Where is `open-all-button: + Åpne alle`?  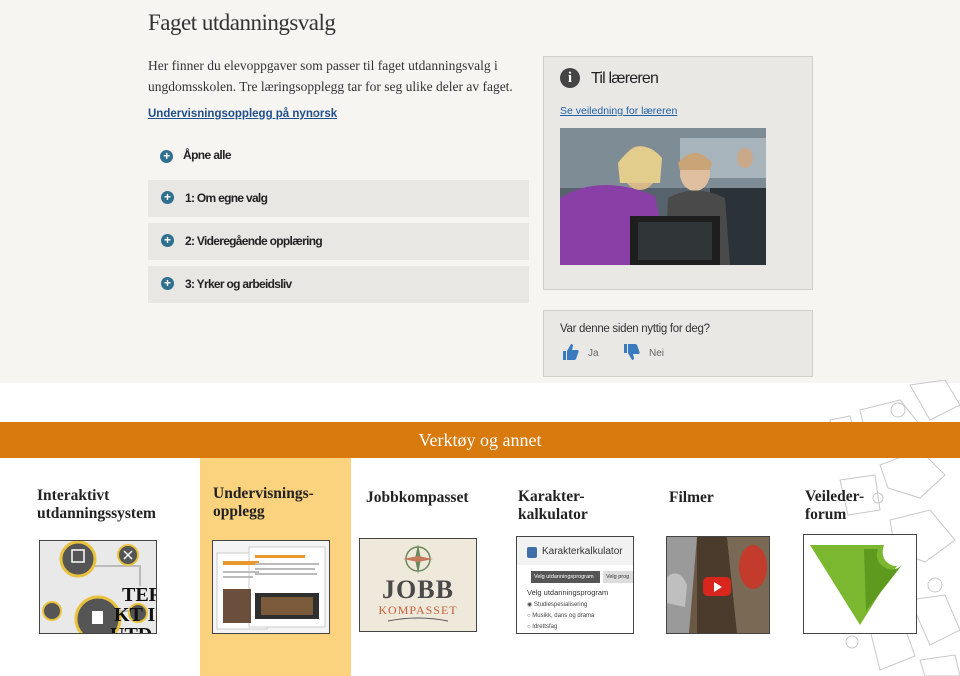
open-all-button: + Åpne alle is located at coordinates (196, 155).